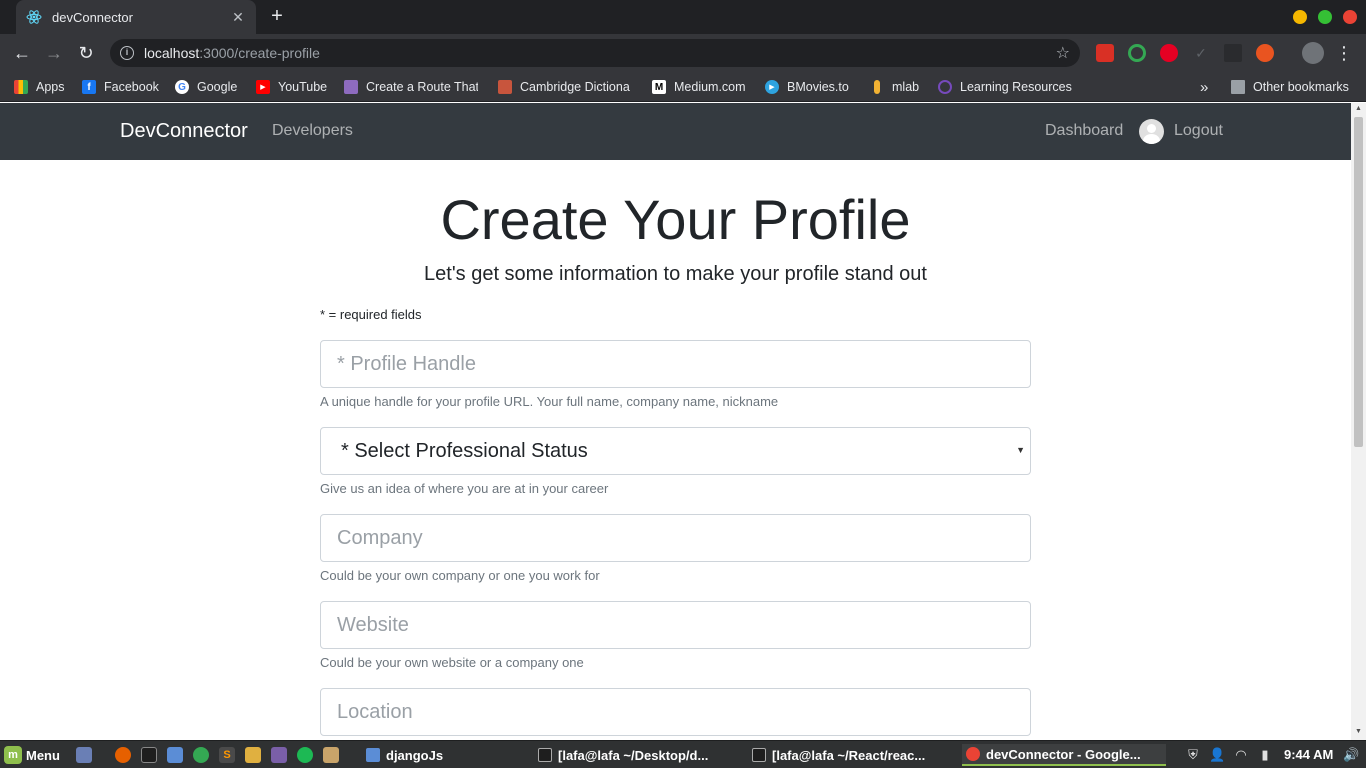 The height and width of the screenshot is (768, 1366). Describe the element at coordinates (371, 314) in the screenshot. I see `required-fields-note: * = required fields` at that location.